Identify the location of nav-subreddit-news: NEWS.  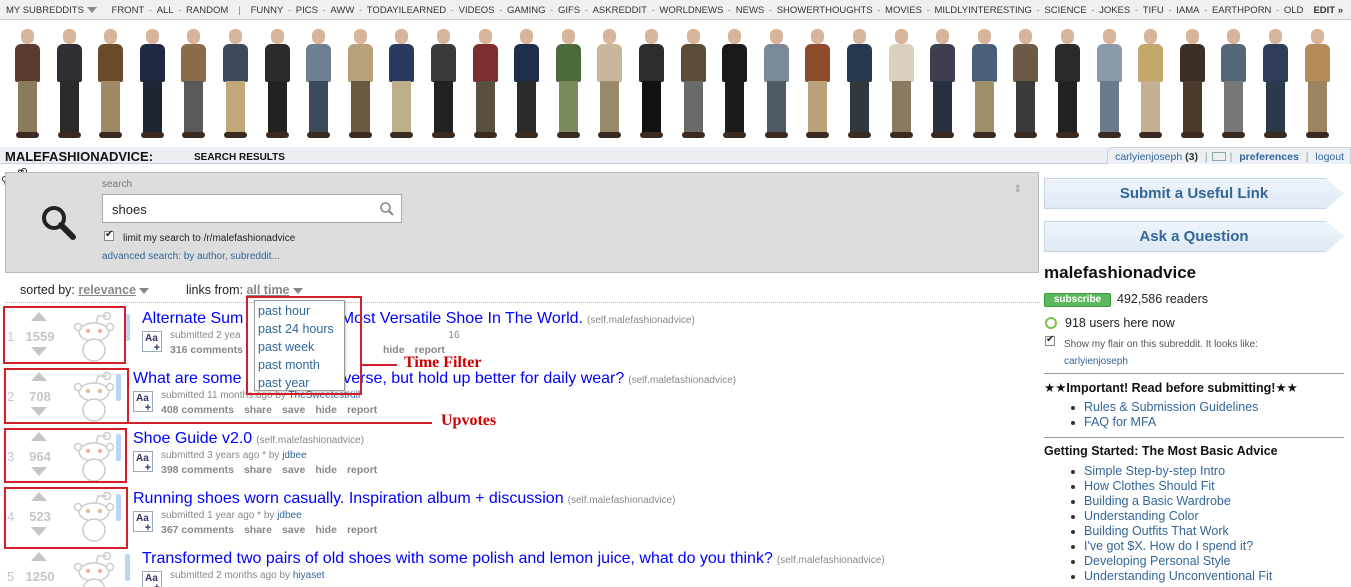
(750, 10).